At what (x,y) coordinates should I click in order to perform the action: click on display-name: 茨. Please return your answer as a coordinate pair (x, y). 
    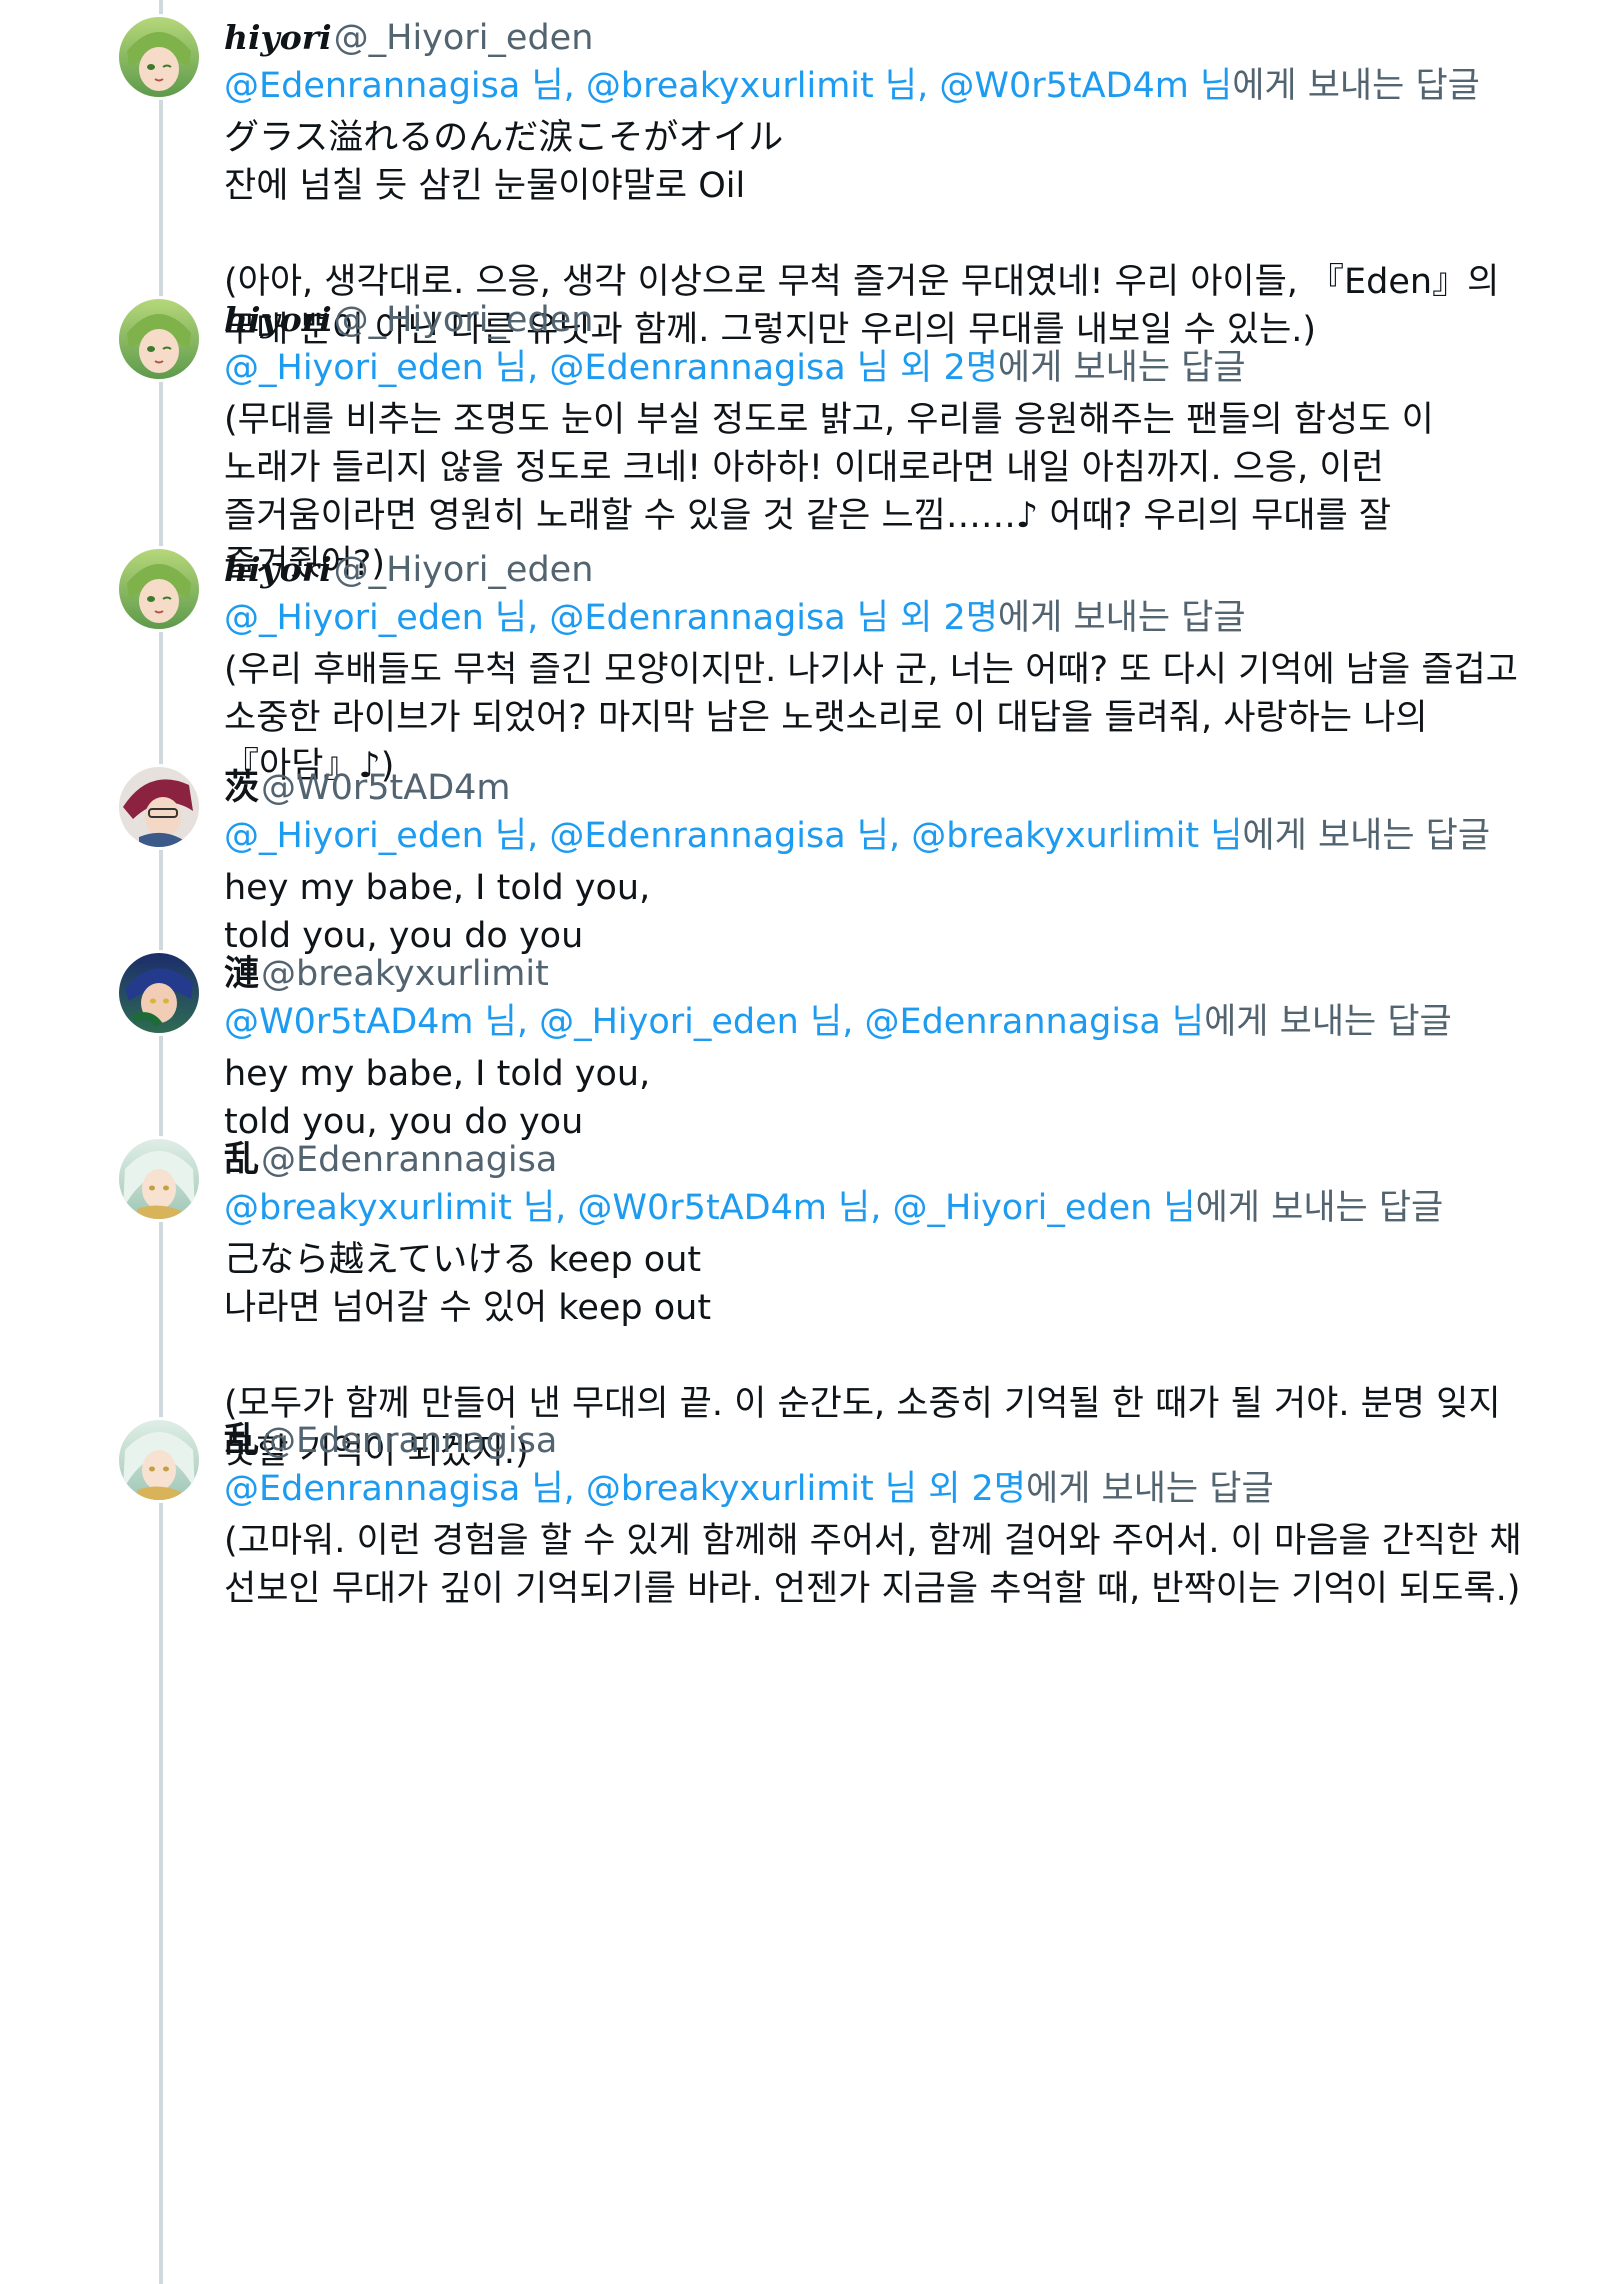
    Looking at the image, I should click on (241, 788).